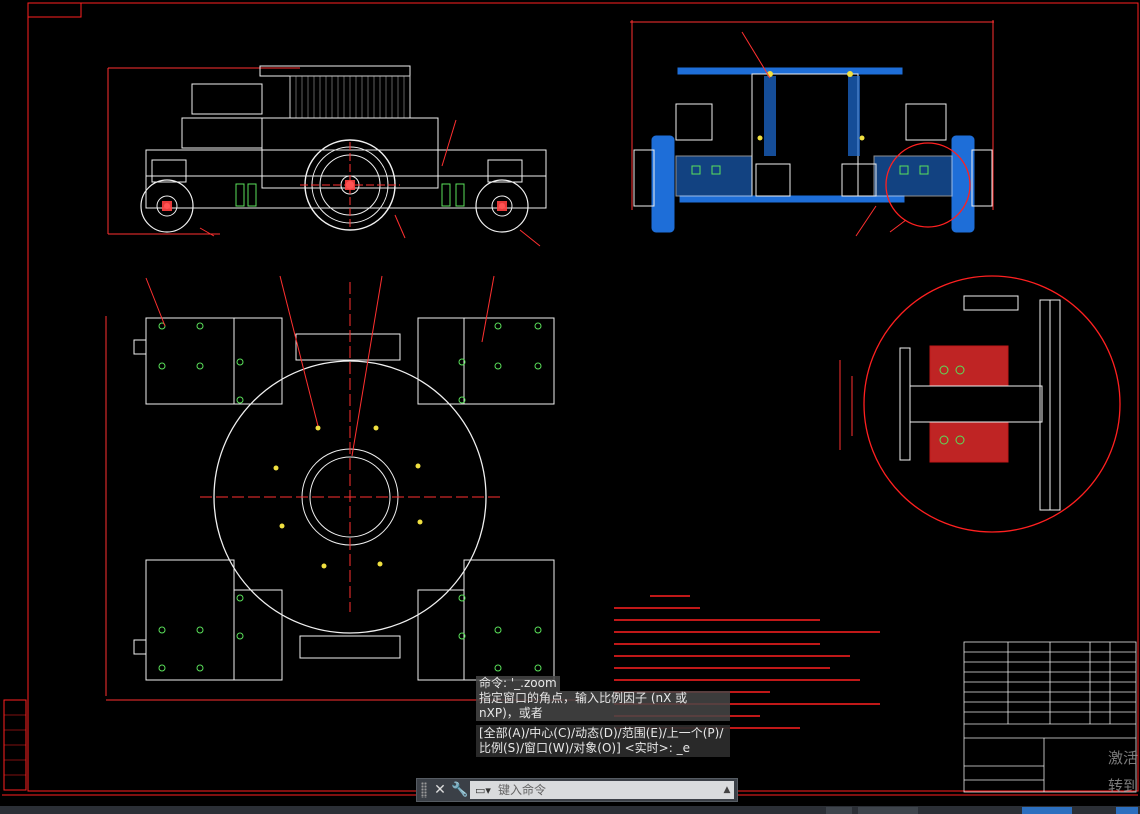  What do you see at coordinates (518, 683) in the screenshot?
I see `command-history-line: 命令: '_.zoom` at bounding box center [518, 683].